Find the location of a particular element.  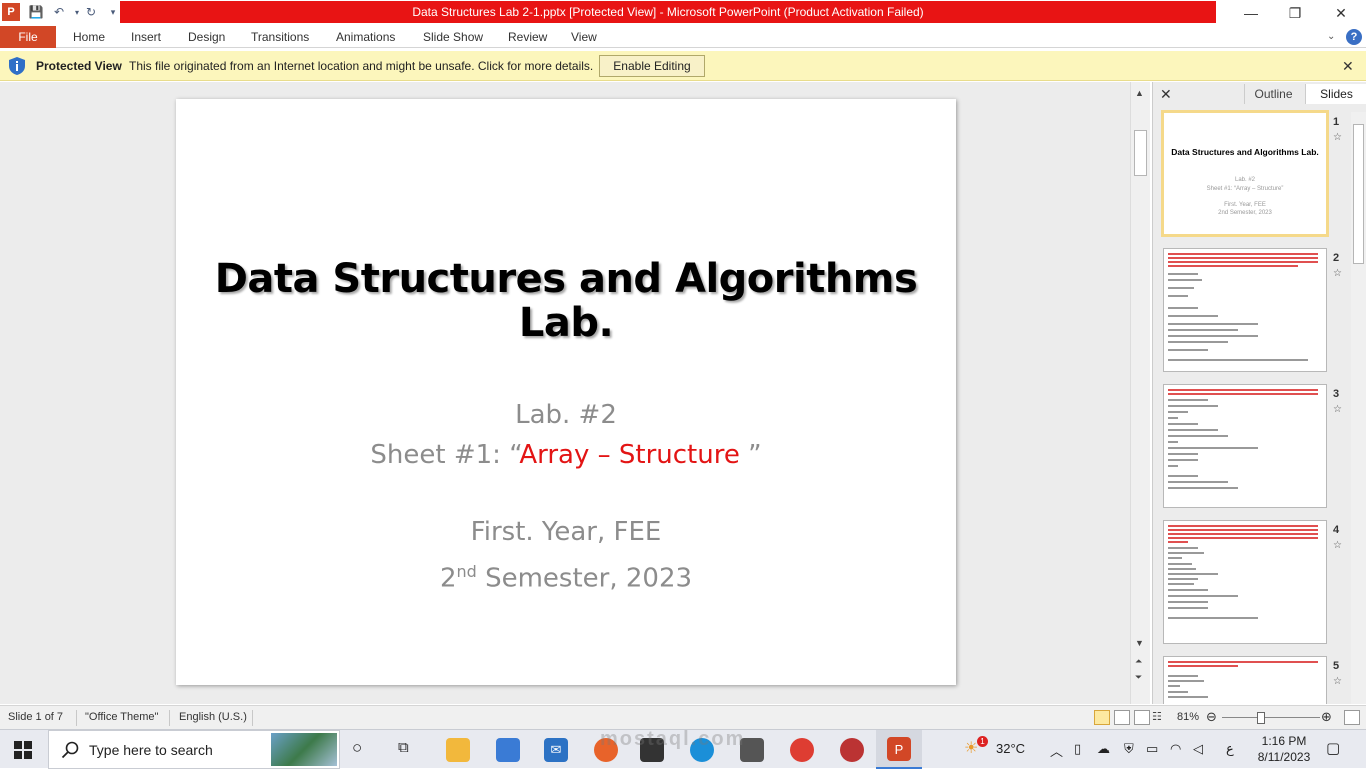

mail-icon: ✉ is located at coordinates (556, 750).